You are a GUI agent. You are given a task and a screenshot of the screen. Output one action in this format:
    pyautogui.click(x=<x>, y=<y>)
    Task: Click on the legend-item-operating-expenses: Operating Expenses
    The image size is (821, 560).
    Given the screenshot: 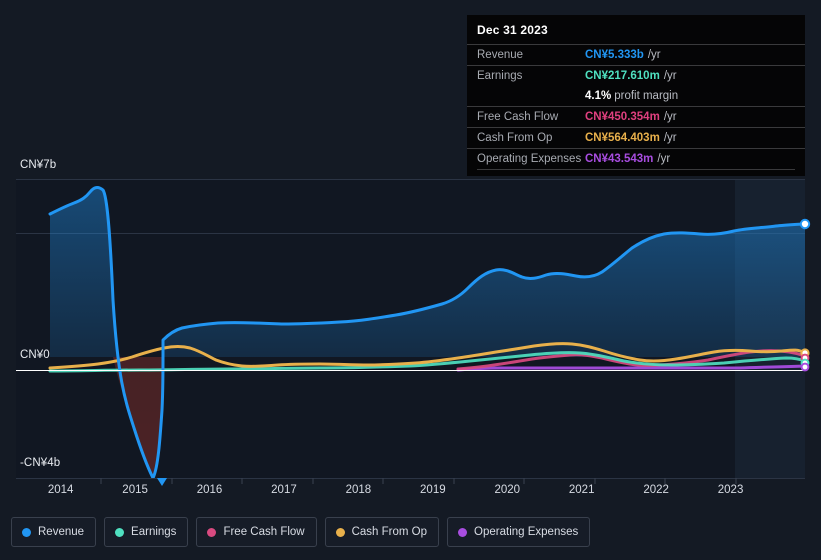 What is the action you would take?
    pyautogui.click(x=519, y=532)
    